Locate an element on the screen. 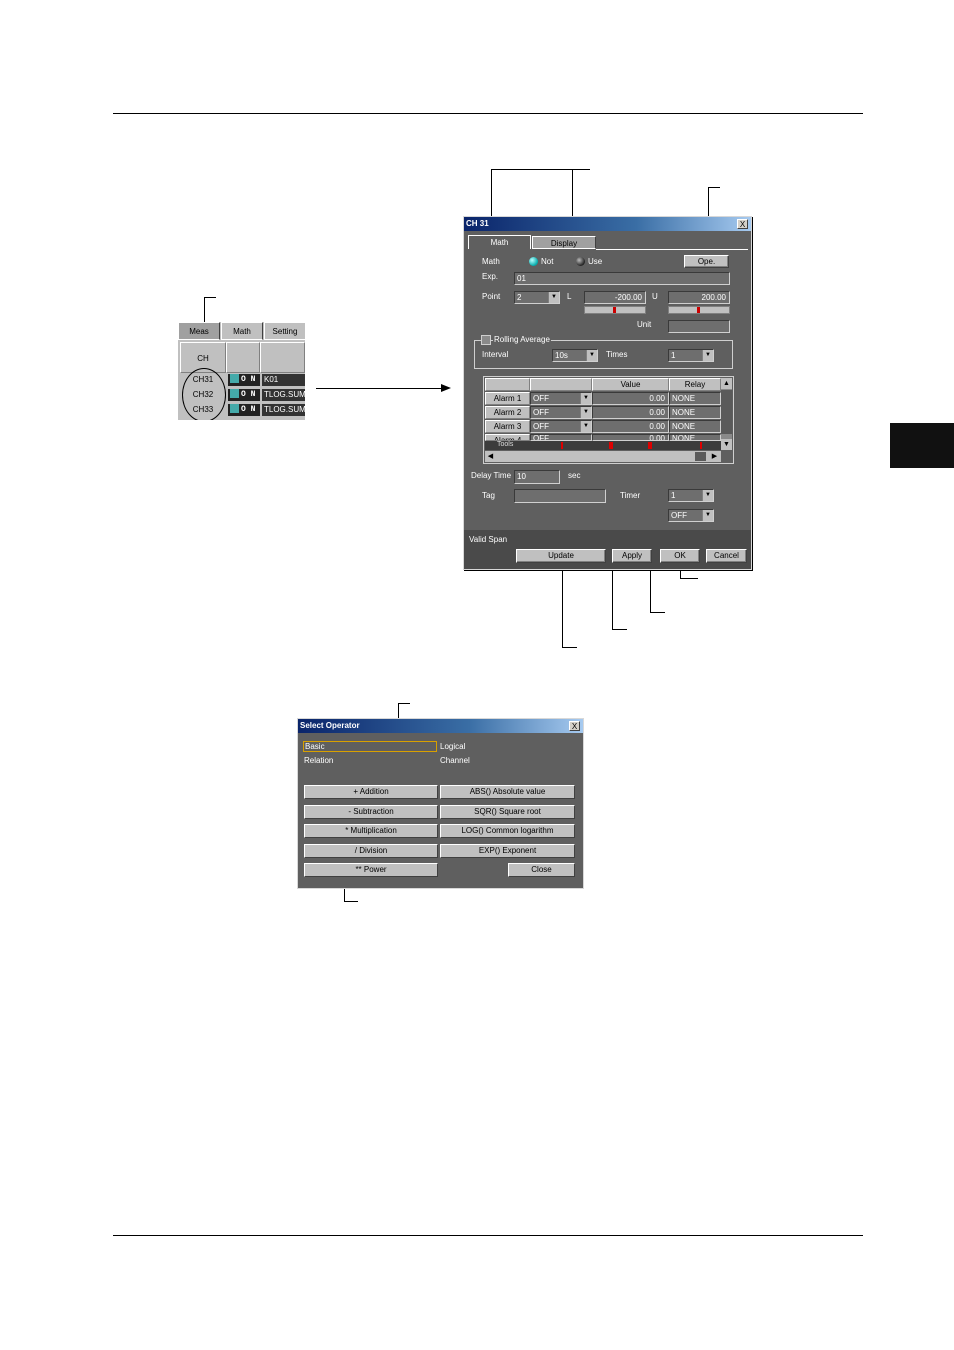 The image size is (954, 1350). timer-select: 1 ▼ is located at coordinates (691, 495).